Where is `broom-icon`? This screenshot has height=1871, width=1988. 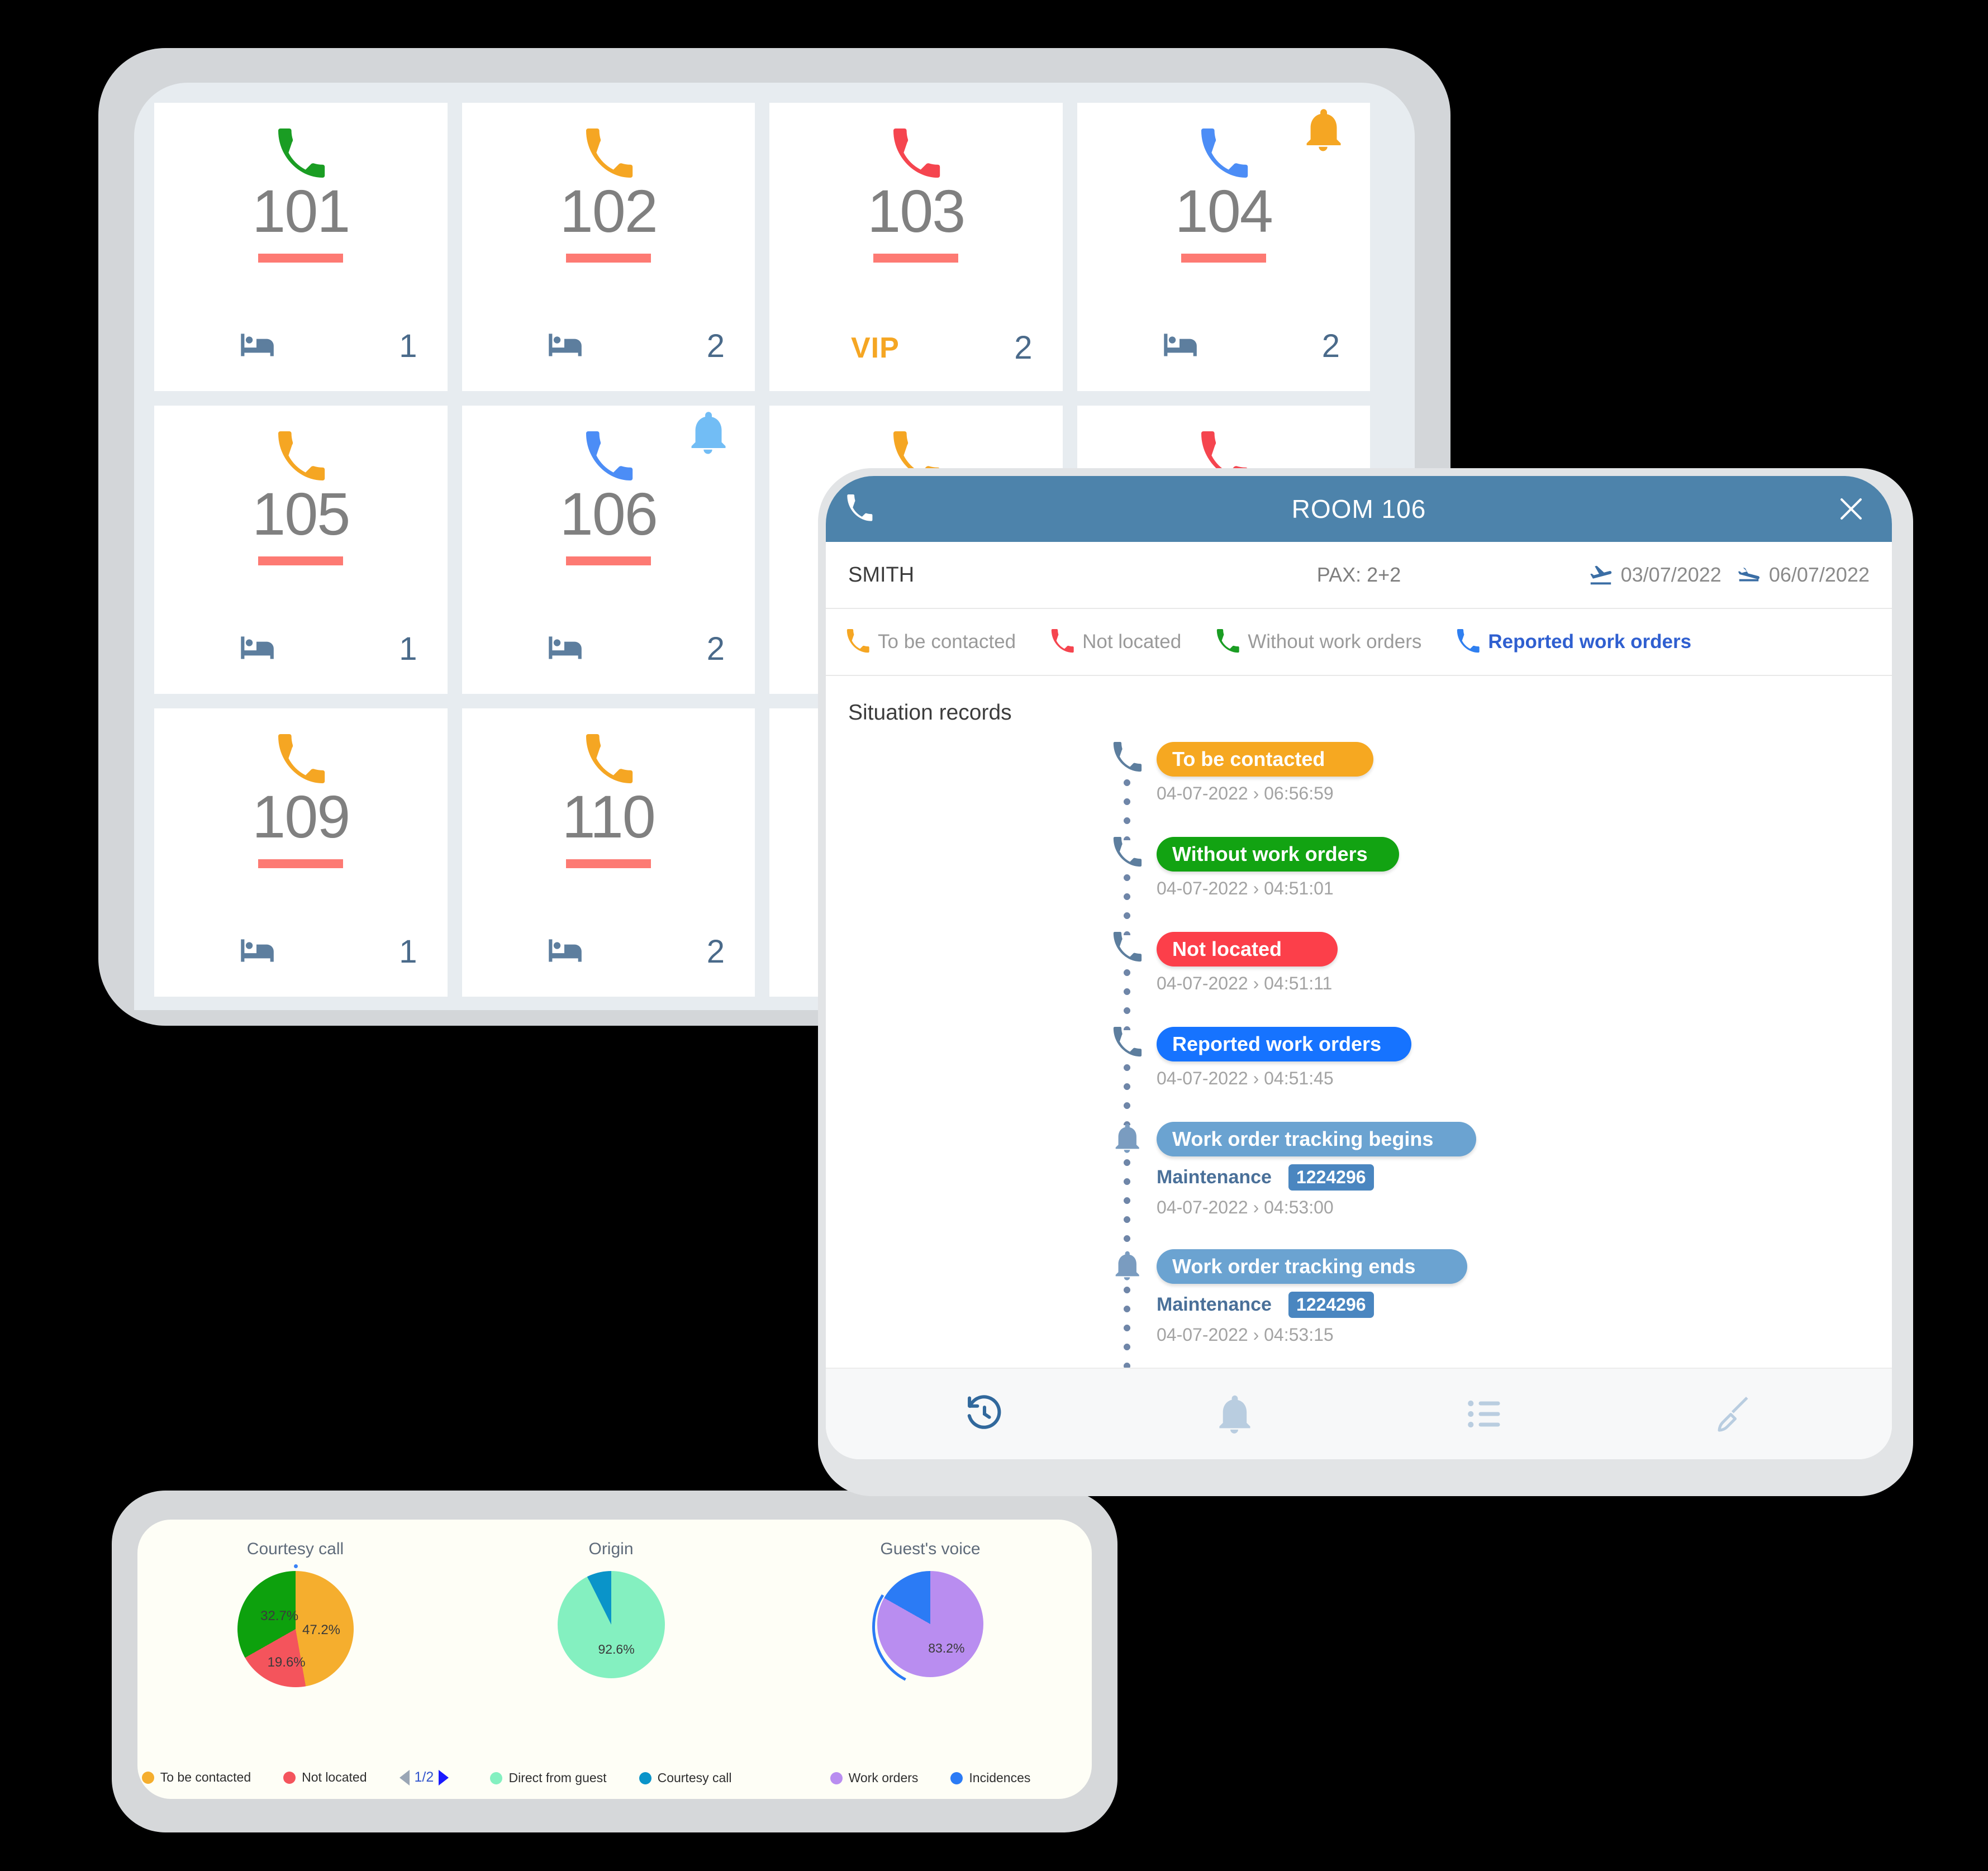
broom-icon is located at coordinates (1734, 1414).